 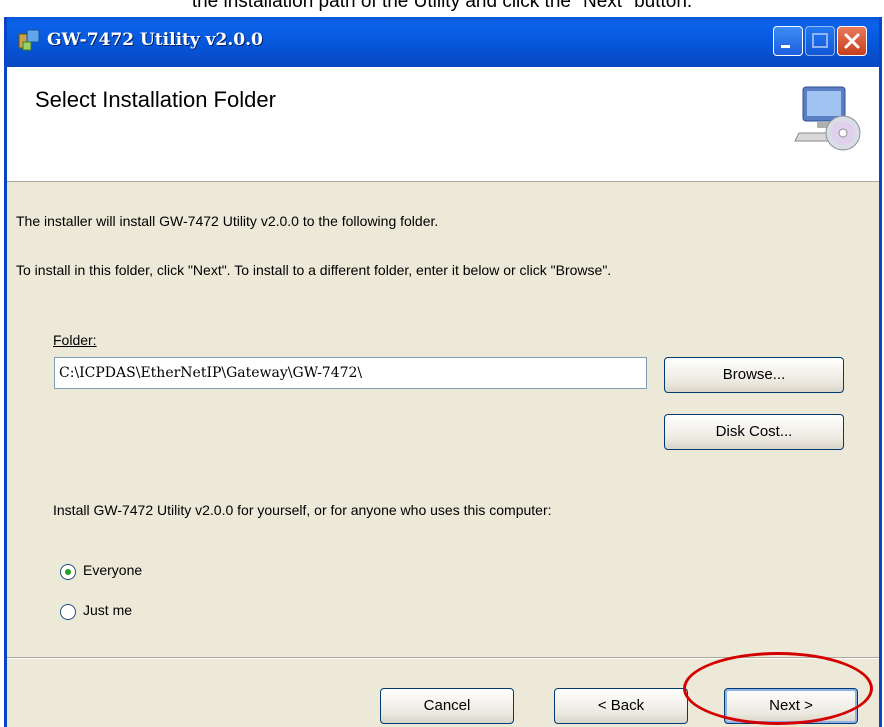 I want to click on title-bar: GW-7472 Utility v2.0.0, so click(x=443, y=42).